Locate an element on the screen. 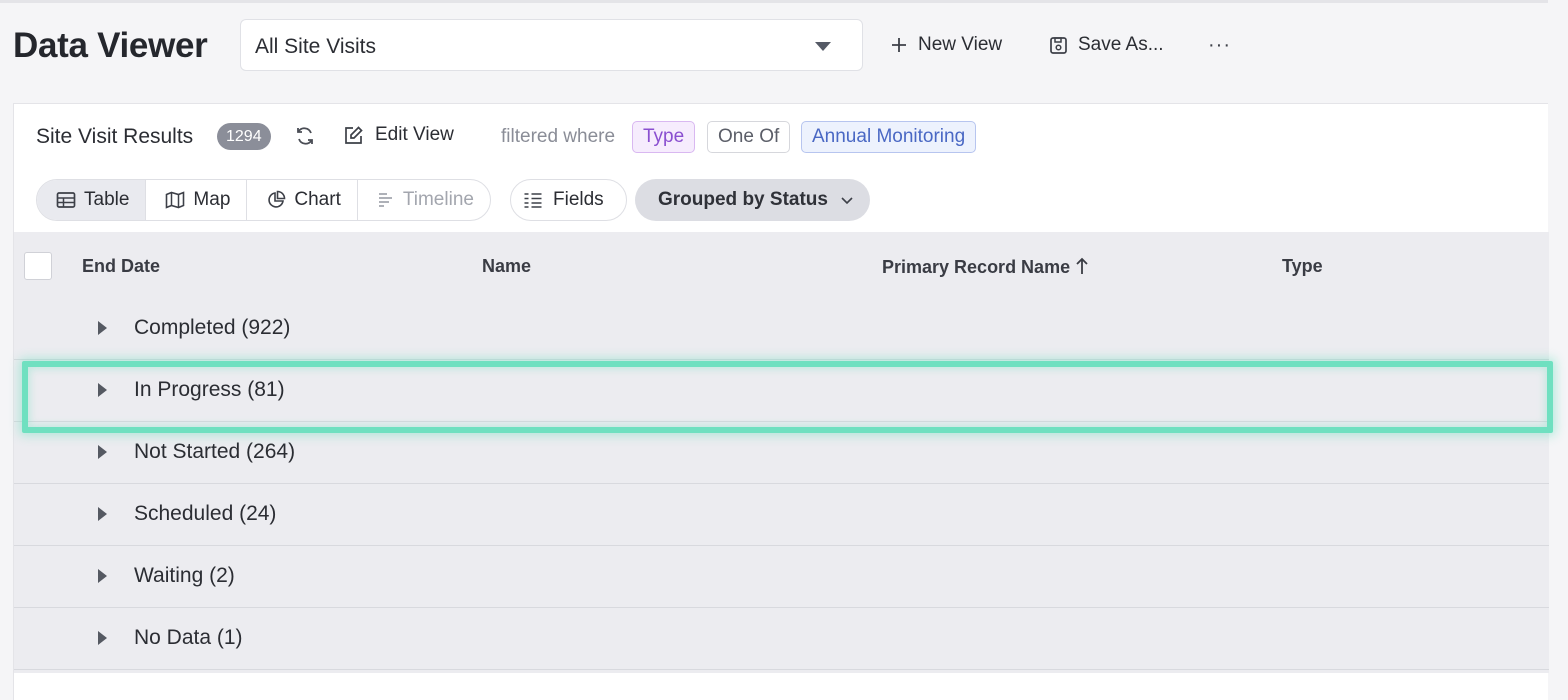 This screenshot has width=1568, height=700. column-header-end-date: End Date is located at coordinates (121, 266).